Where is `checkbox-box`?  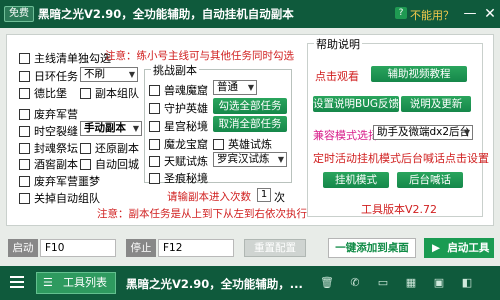 checkbox-box is located at coordinates (24, 58).